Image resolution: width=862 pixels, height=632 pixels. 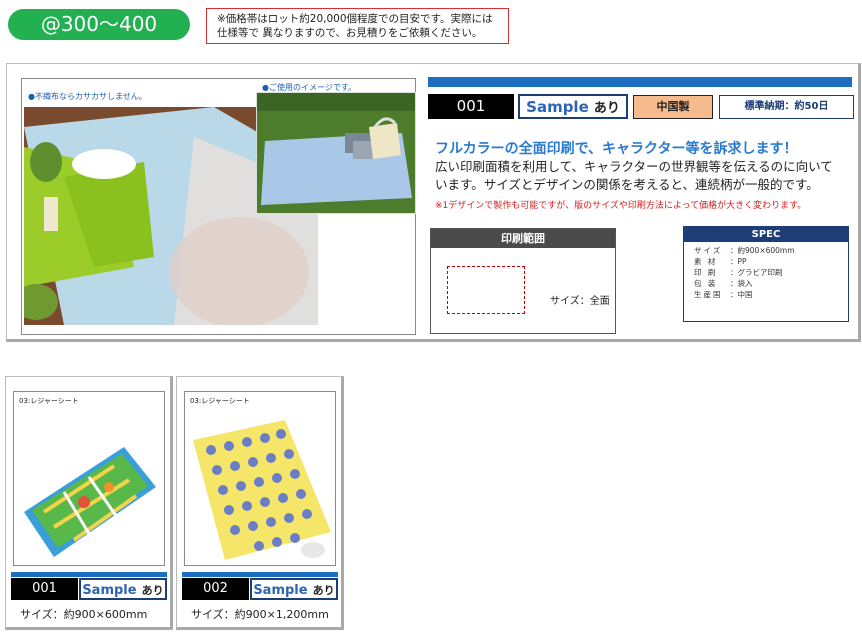 I want to click on price-range-badge: @300～400, so click(x=99, y=24).